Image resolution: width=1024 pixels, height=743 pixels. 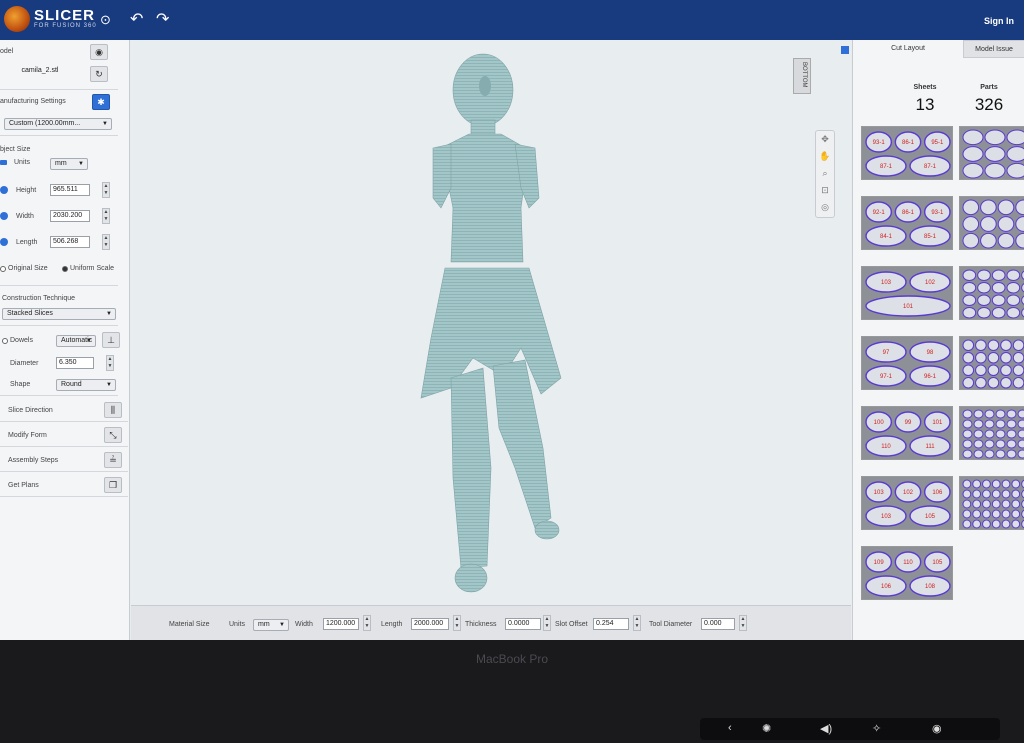 What do you see at coordinates (766, 728) in the screenshot?
I see `brightness-icon: ✺` at bounding box center [766, 728].